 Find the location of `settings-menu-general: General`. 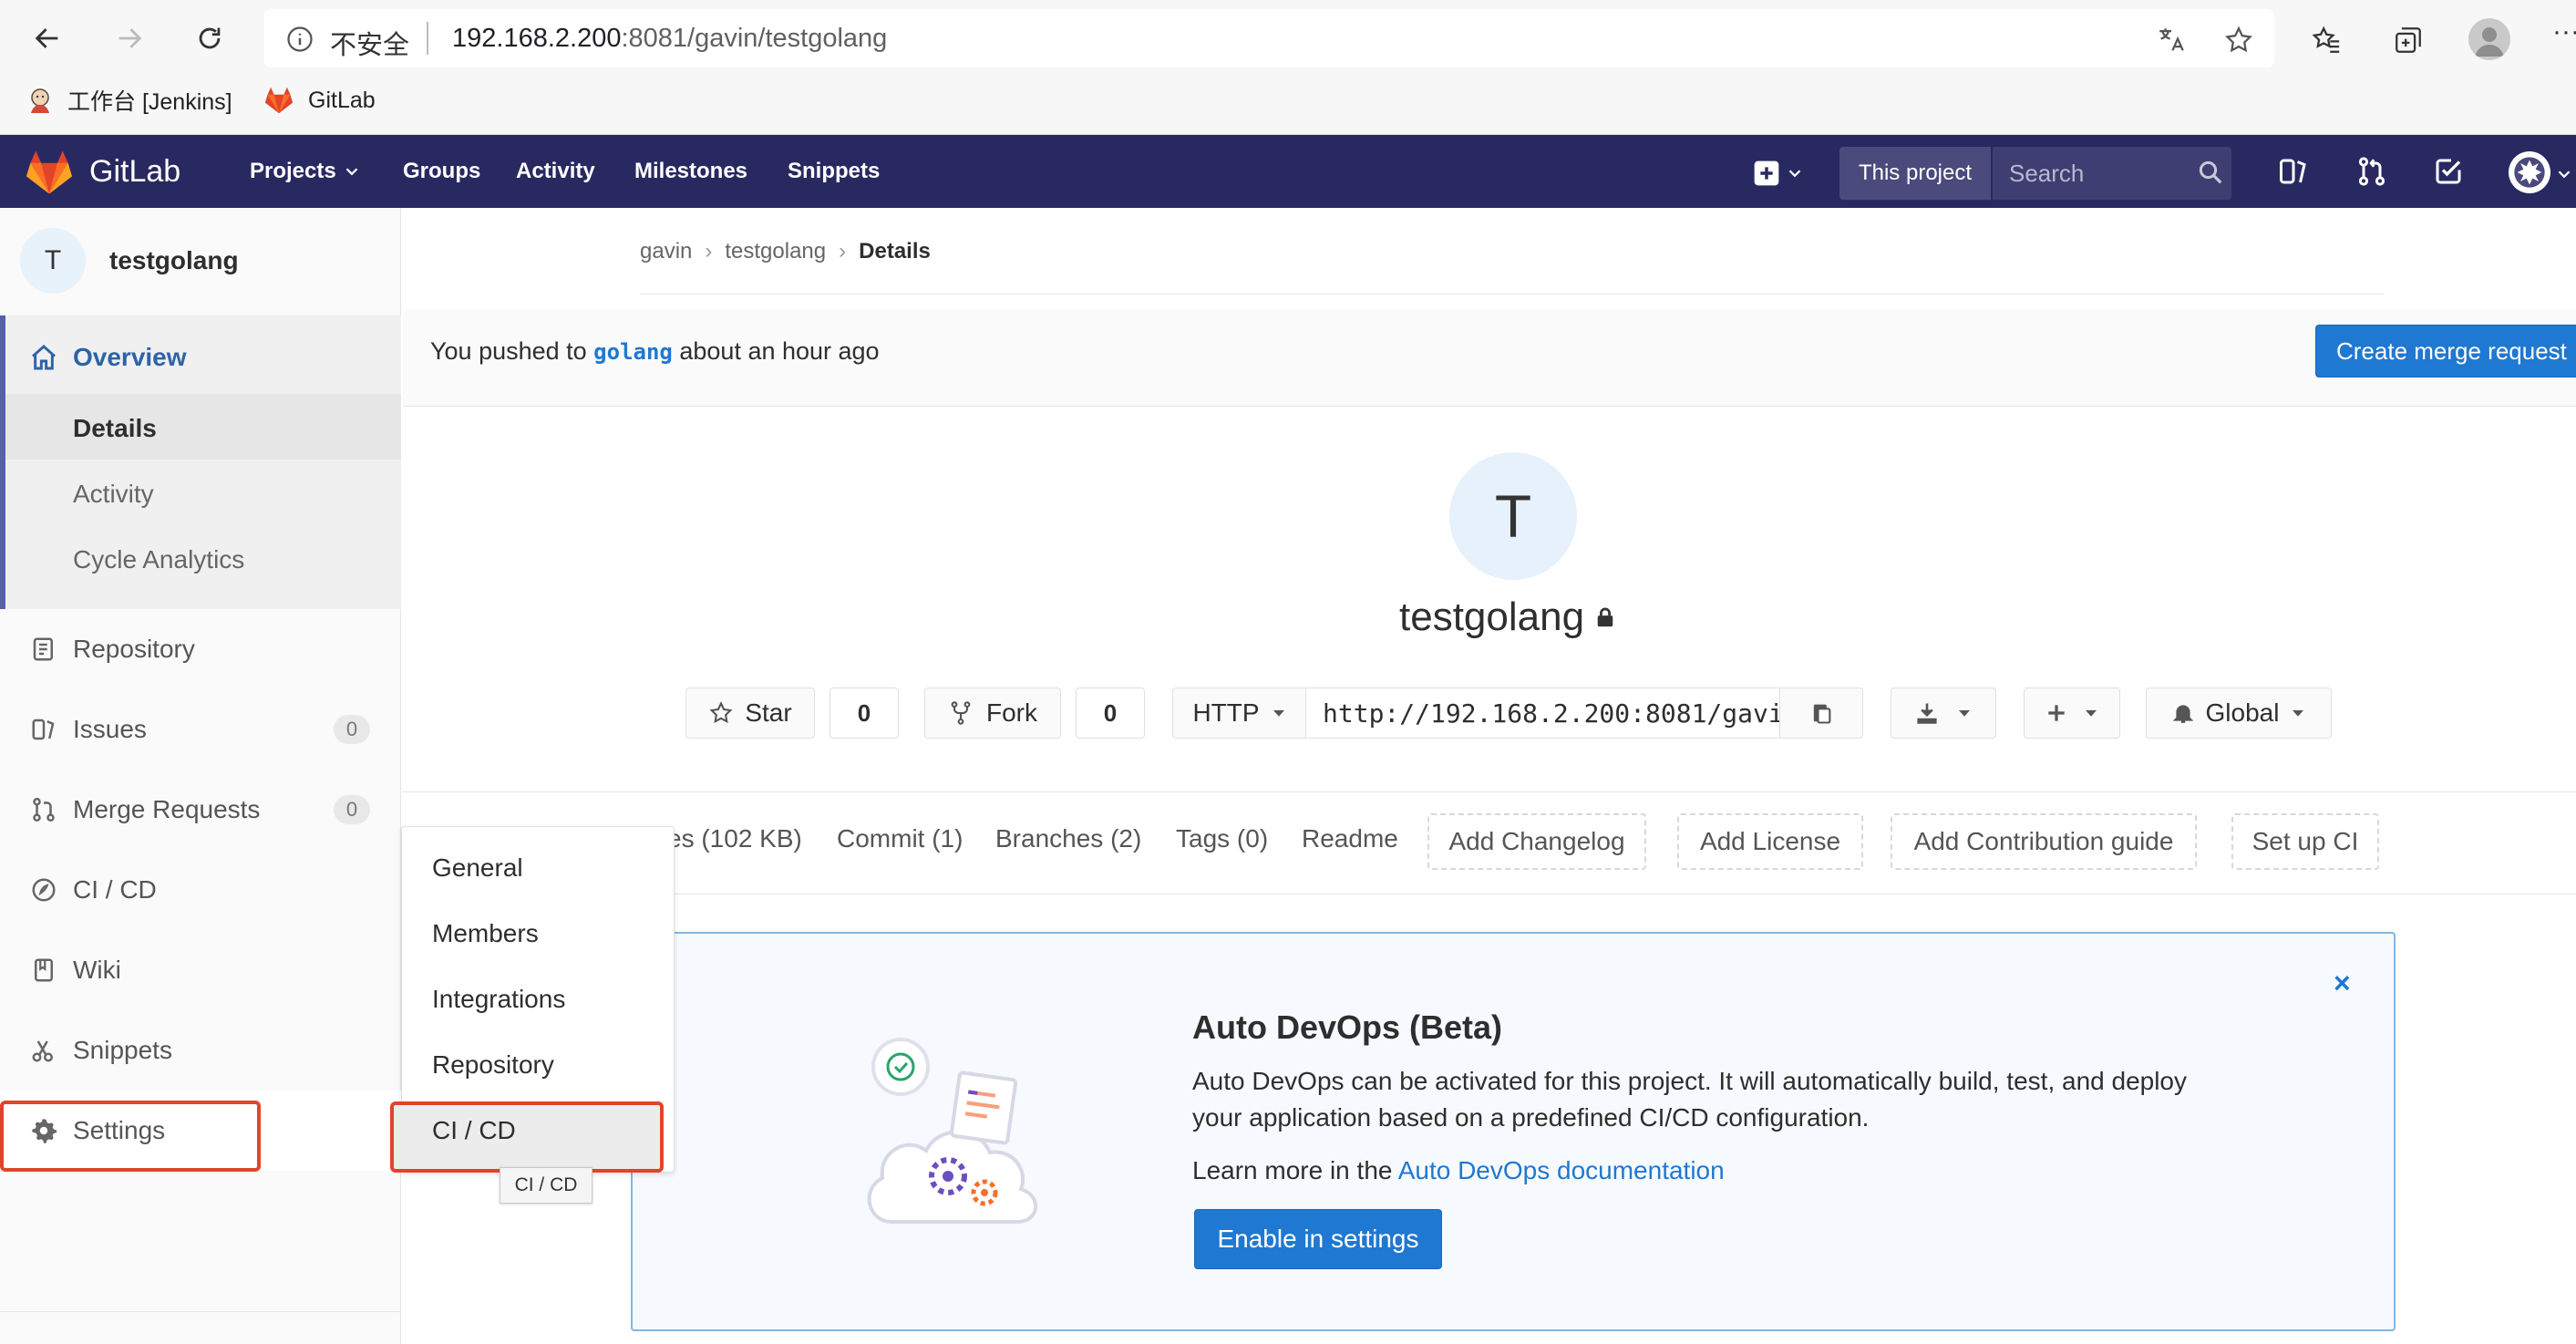

settings-menu-general: General is located at coordinates (477, 868).